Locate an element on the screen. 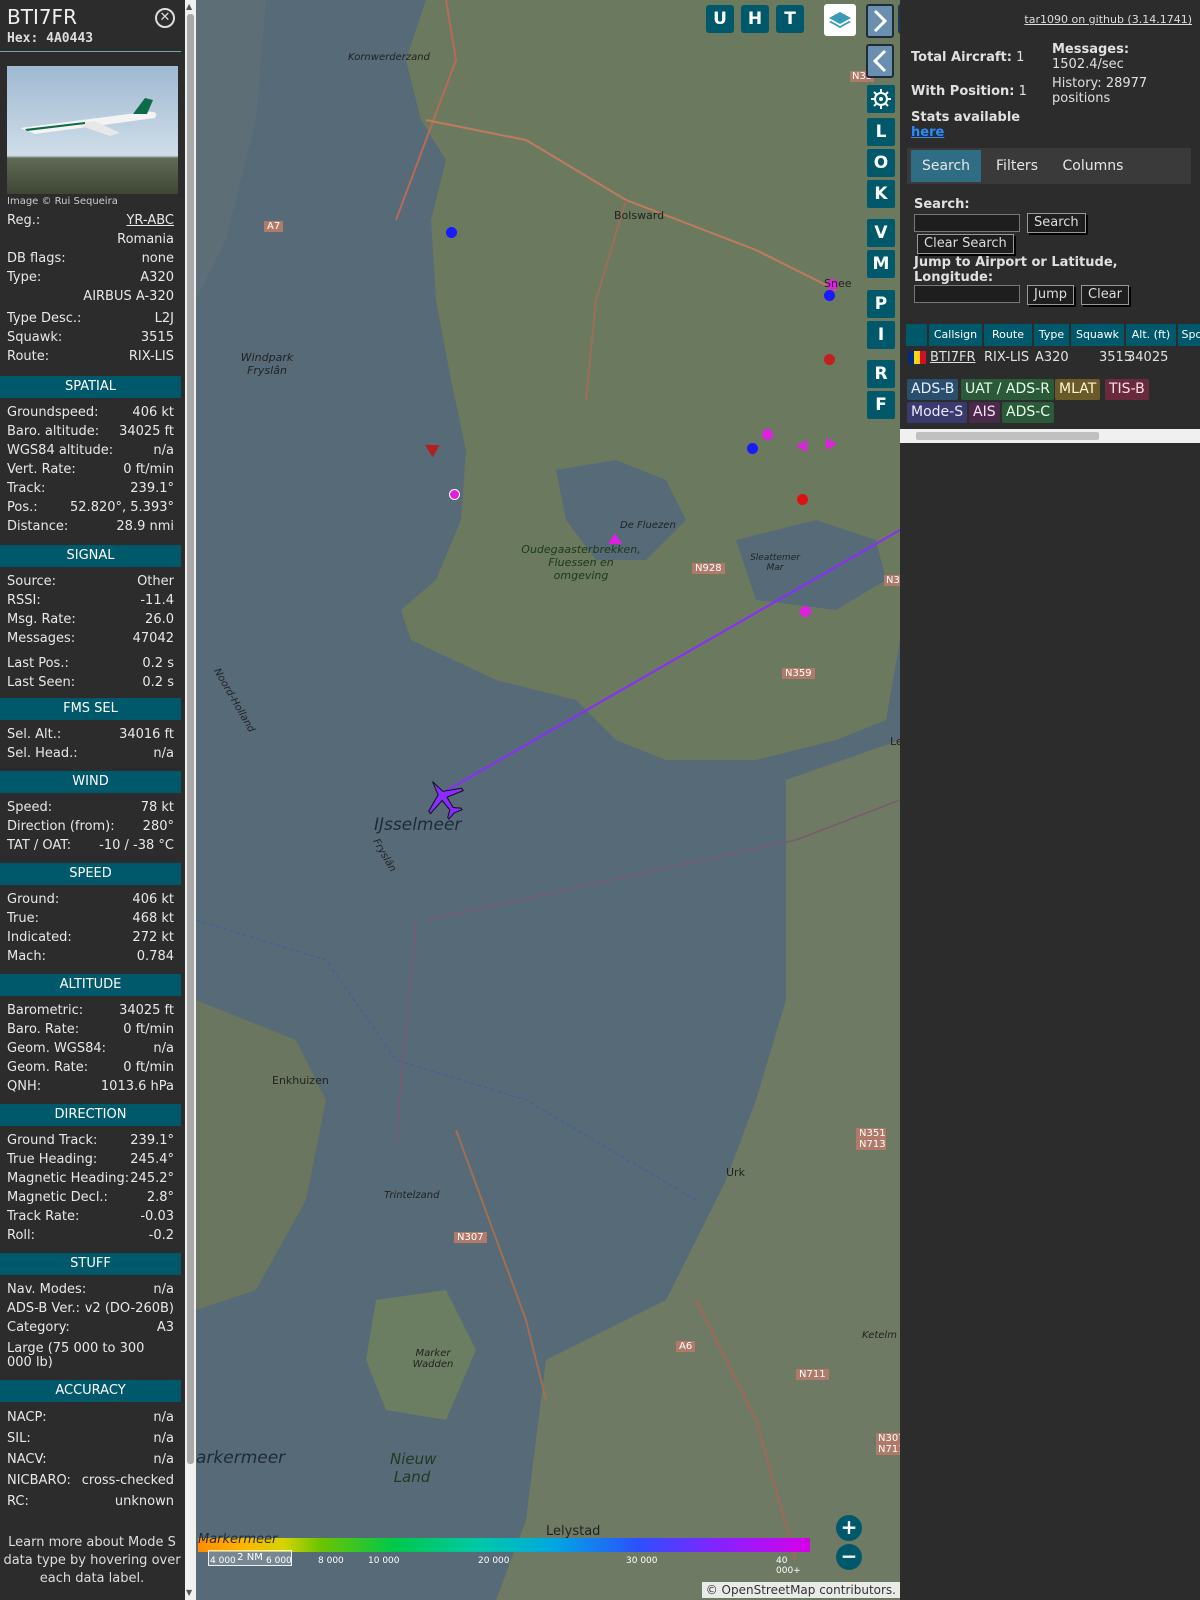 The image size is (1200, 1600). source-modes: Mode-S is located at coordinates (937, 412).